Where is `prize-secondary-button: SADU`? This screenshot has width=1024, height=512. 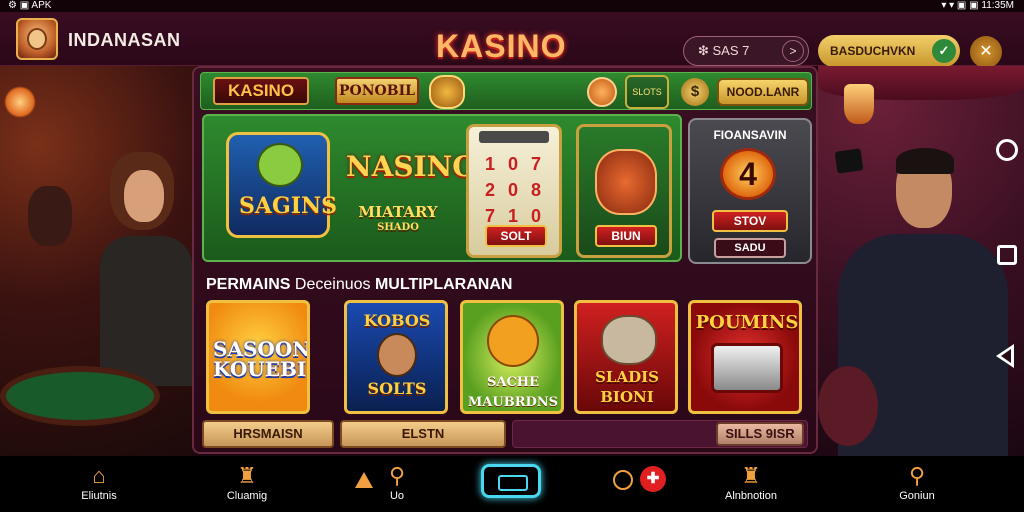
prize-secondary-button: SADU is located at coordinates (750, 248).